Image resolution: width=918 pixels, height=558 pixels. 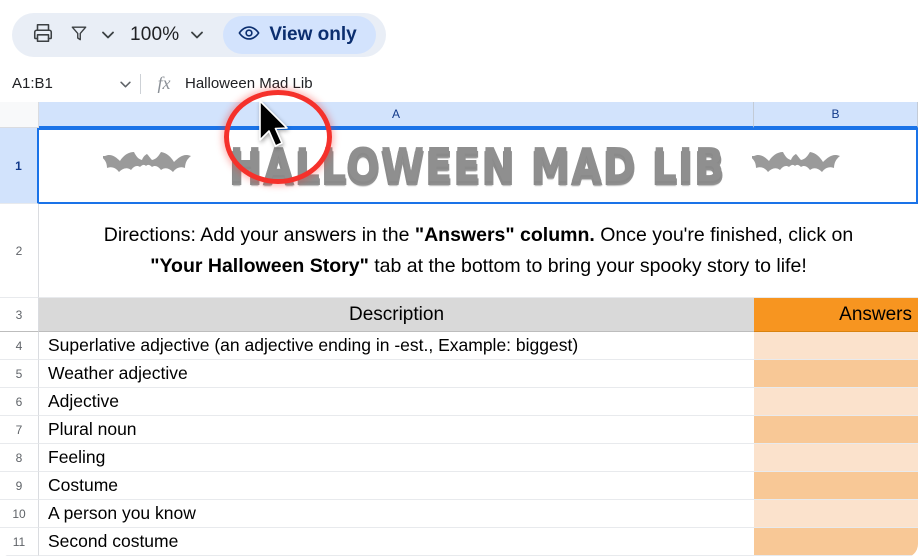 I want to click on zoom-dropdown-caret, so click(x=197, y=35).